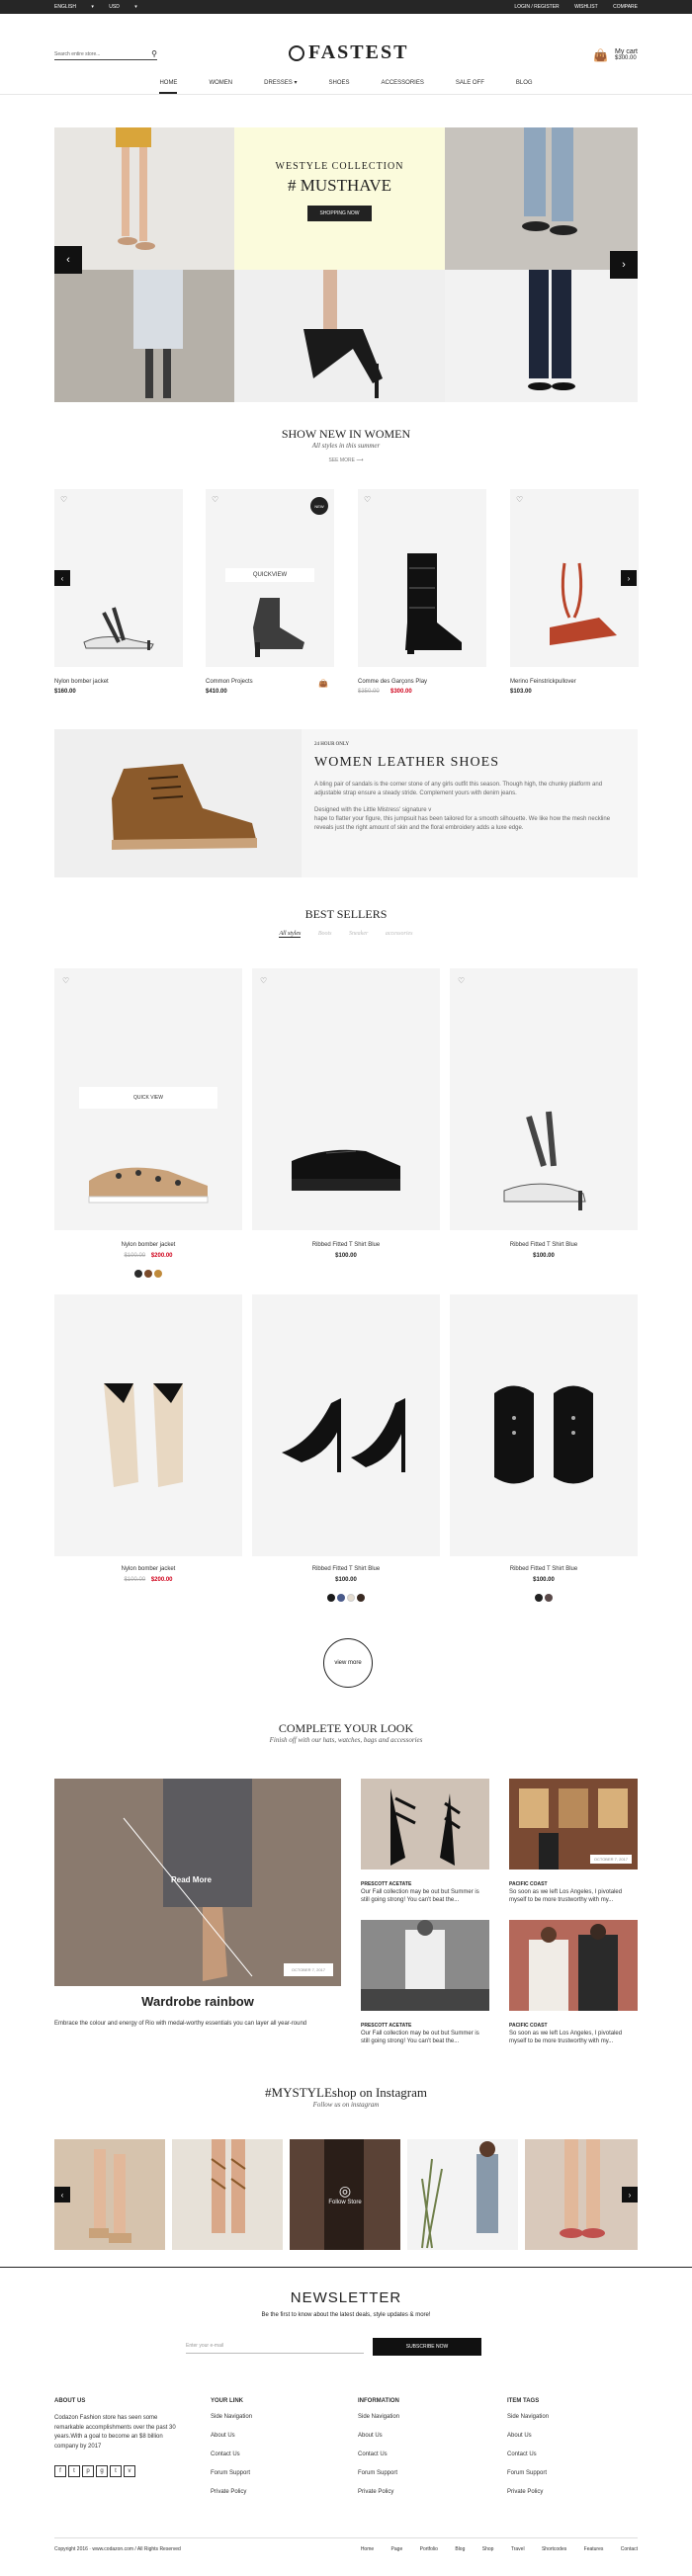 Image resolution: width=692 pixels, height=2576 pixels. What do you see at coordinates (488, 2549) in the screenshot?
I see `bottom-link-shop: Shop` at bounding box center [488, 2549].